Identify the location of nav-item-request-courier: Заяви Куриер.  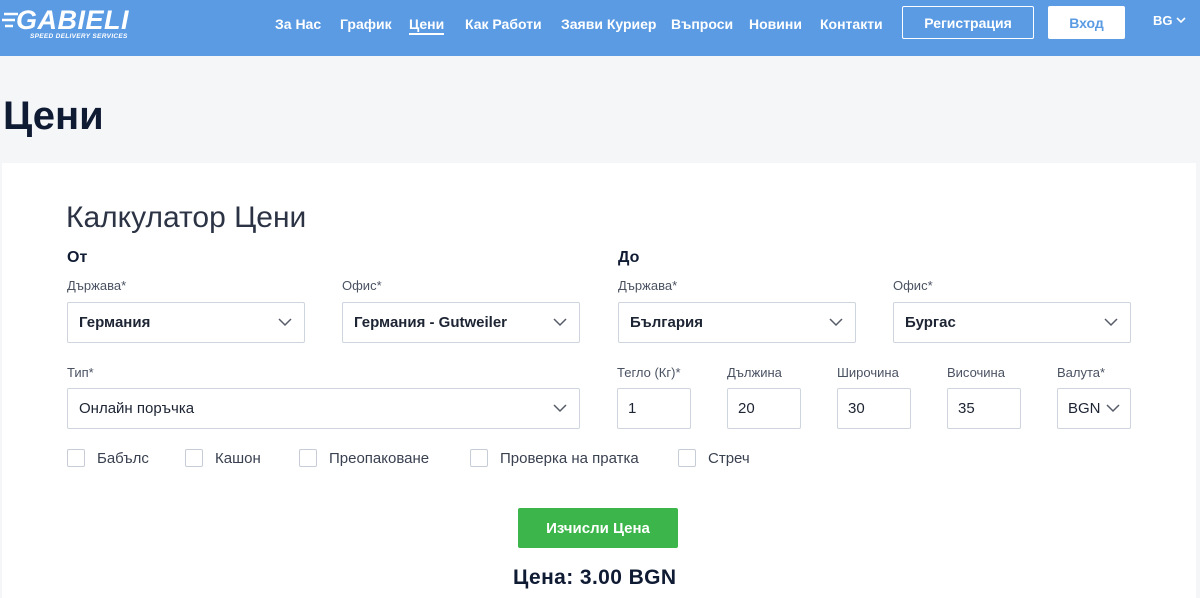
(608, 25).